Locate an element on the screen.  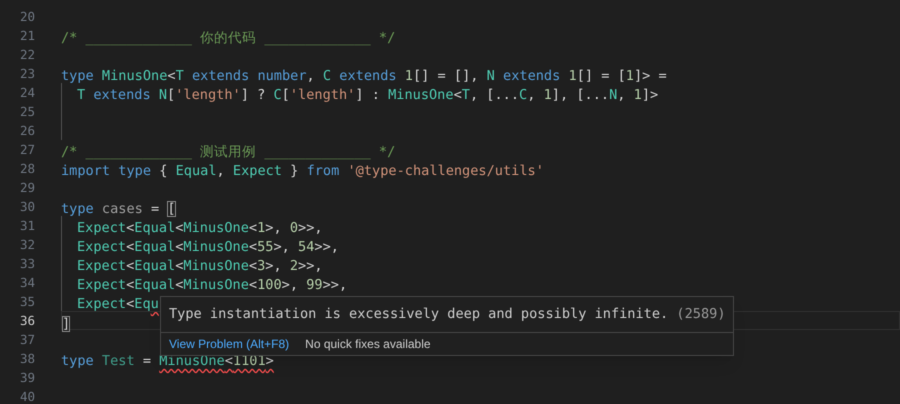
line-number: 34 is located at coordinates (26, 283).